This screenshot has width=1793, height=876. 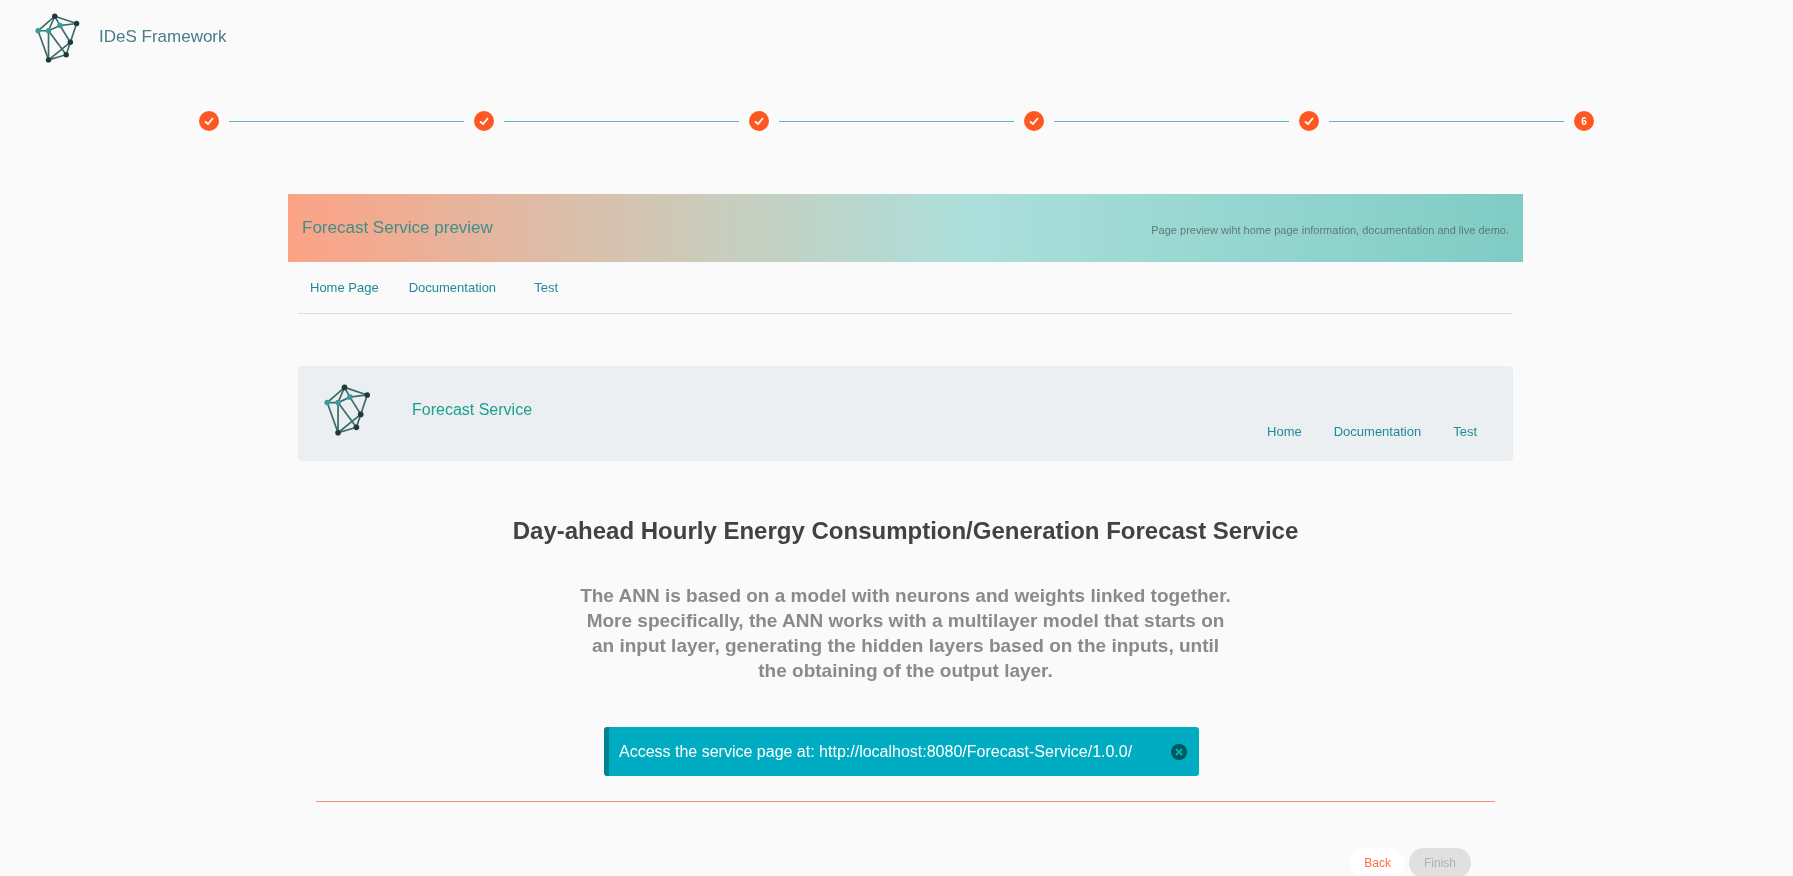 I want to click on banner-title: Forecast Service preview, so click(x=397, y=228).